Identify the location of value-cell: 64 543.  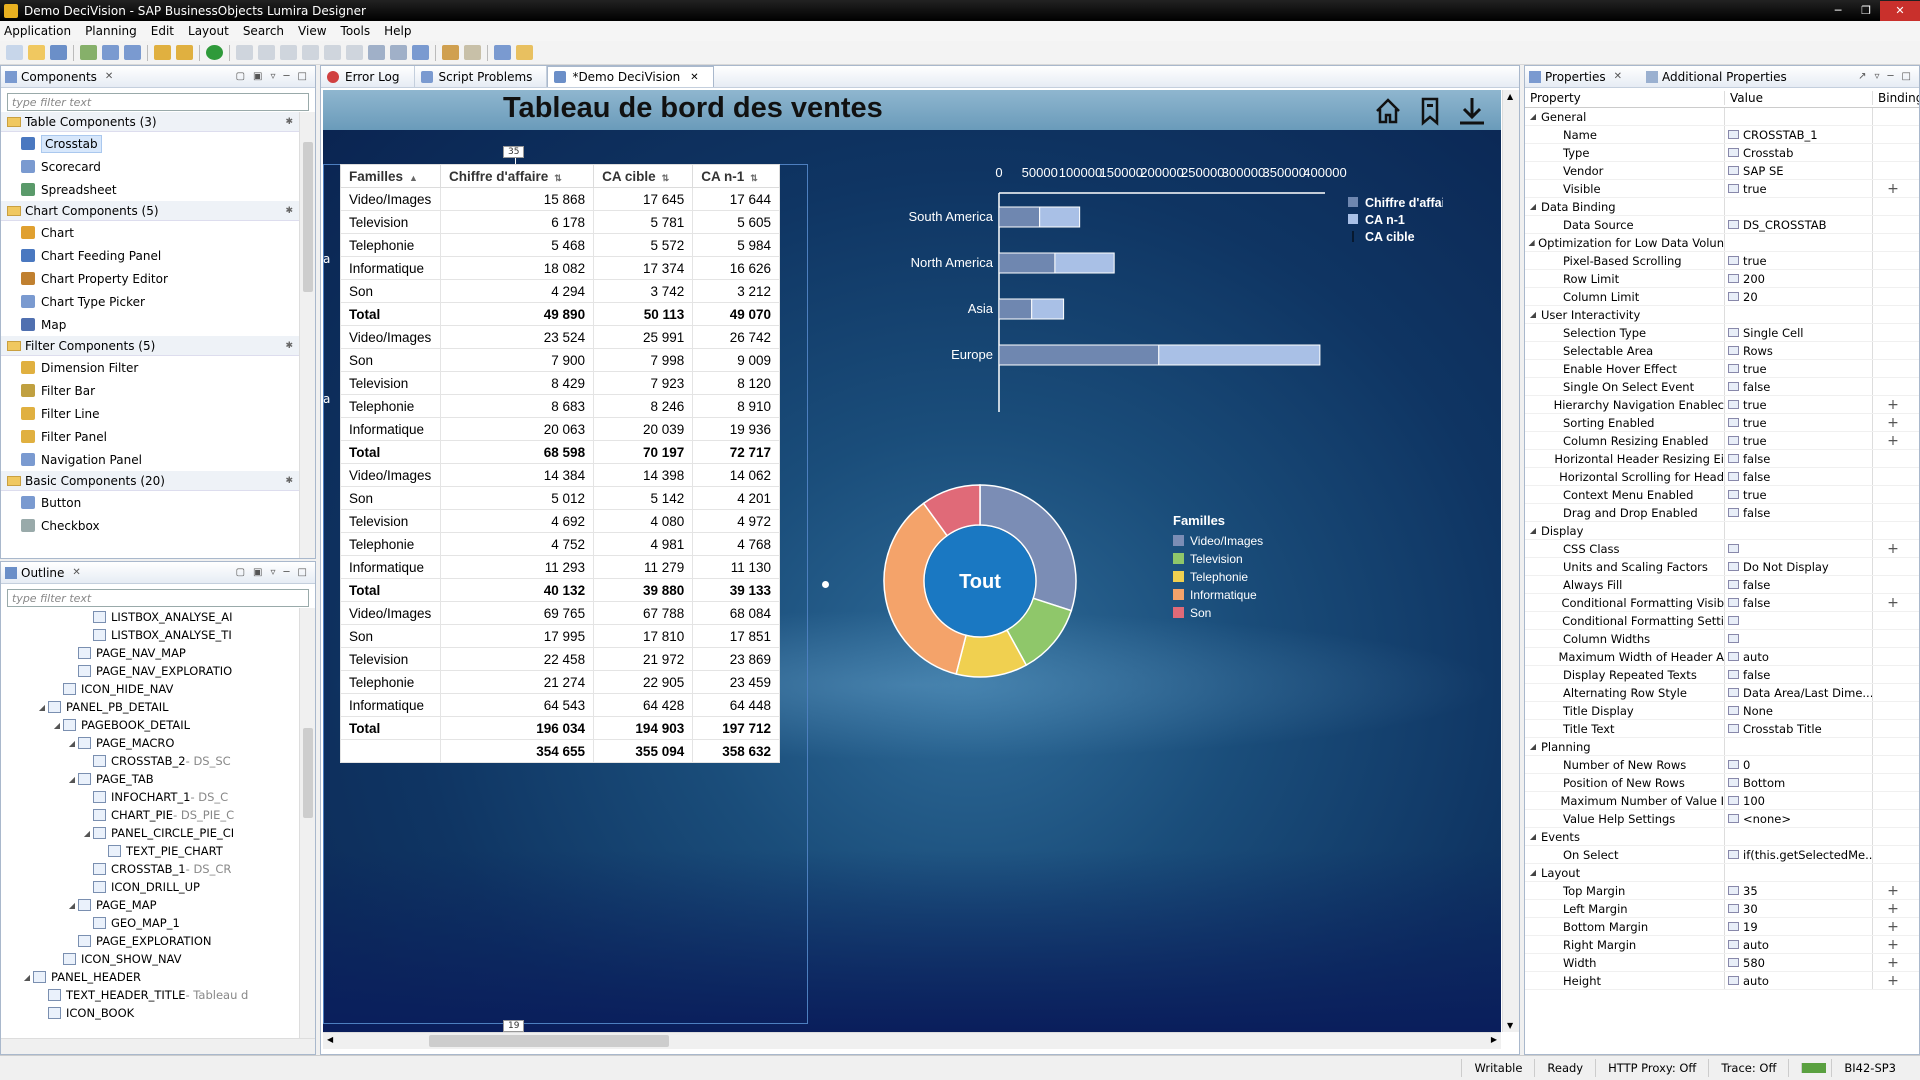
(517, 705).